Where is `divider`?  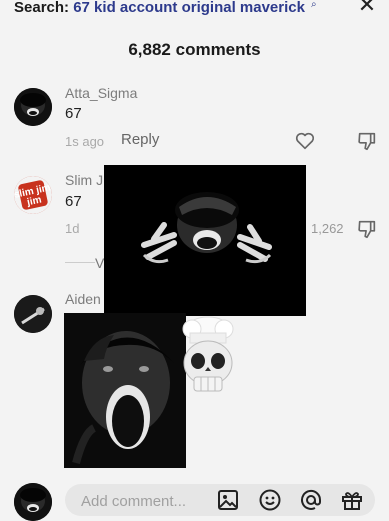
divider is located at coordinates (80, 262).